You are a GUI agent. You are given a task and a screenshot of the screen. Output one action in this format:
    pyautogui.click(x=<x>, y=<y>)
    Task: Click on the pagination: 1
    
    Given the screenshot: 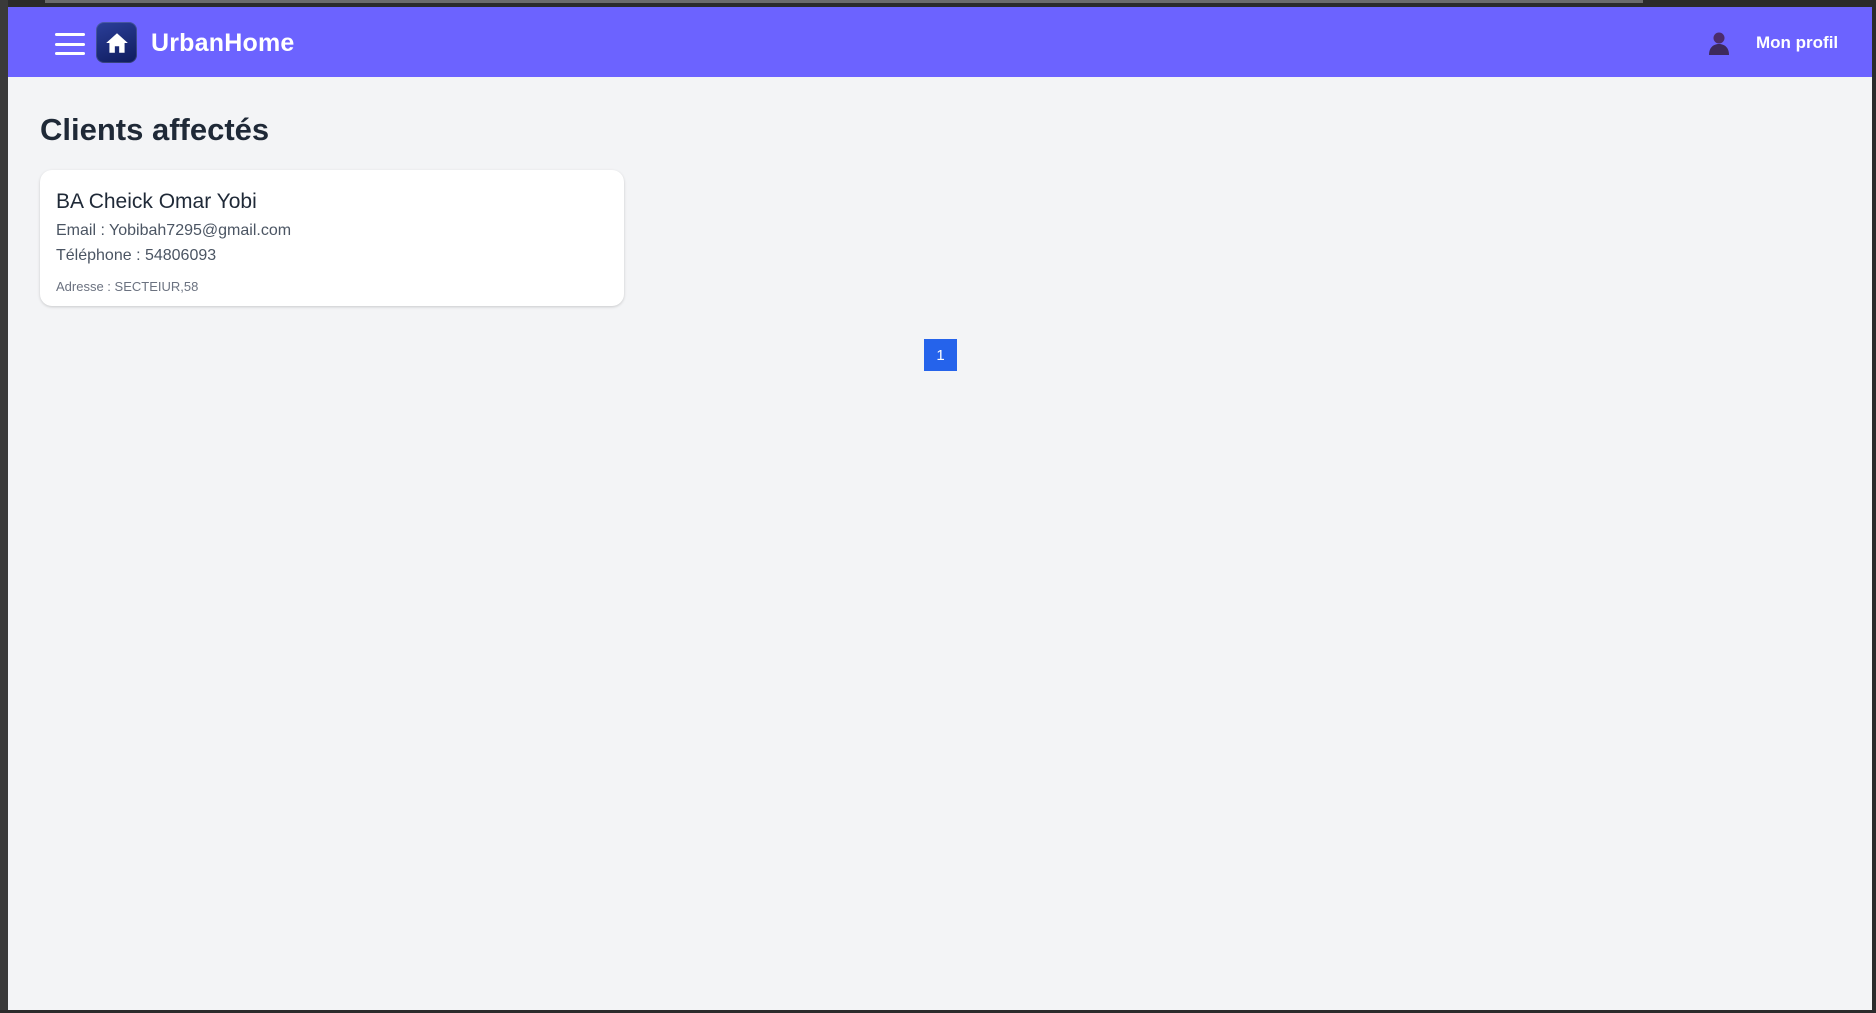 What is the action you would take?
    pyautogui.click(x=940, y=355)
    